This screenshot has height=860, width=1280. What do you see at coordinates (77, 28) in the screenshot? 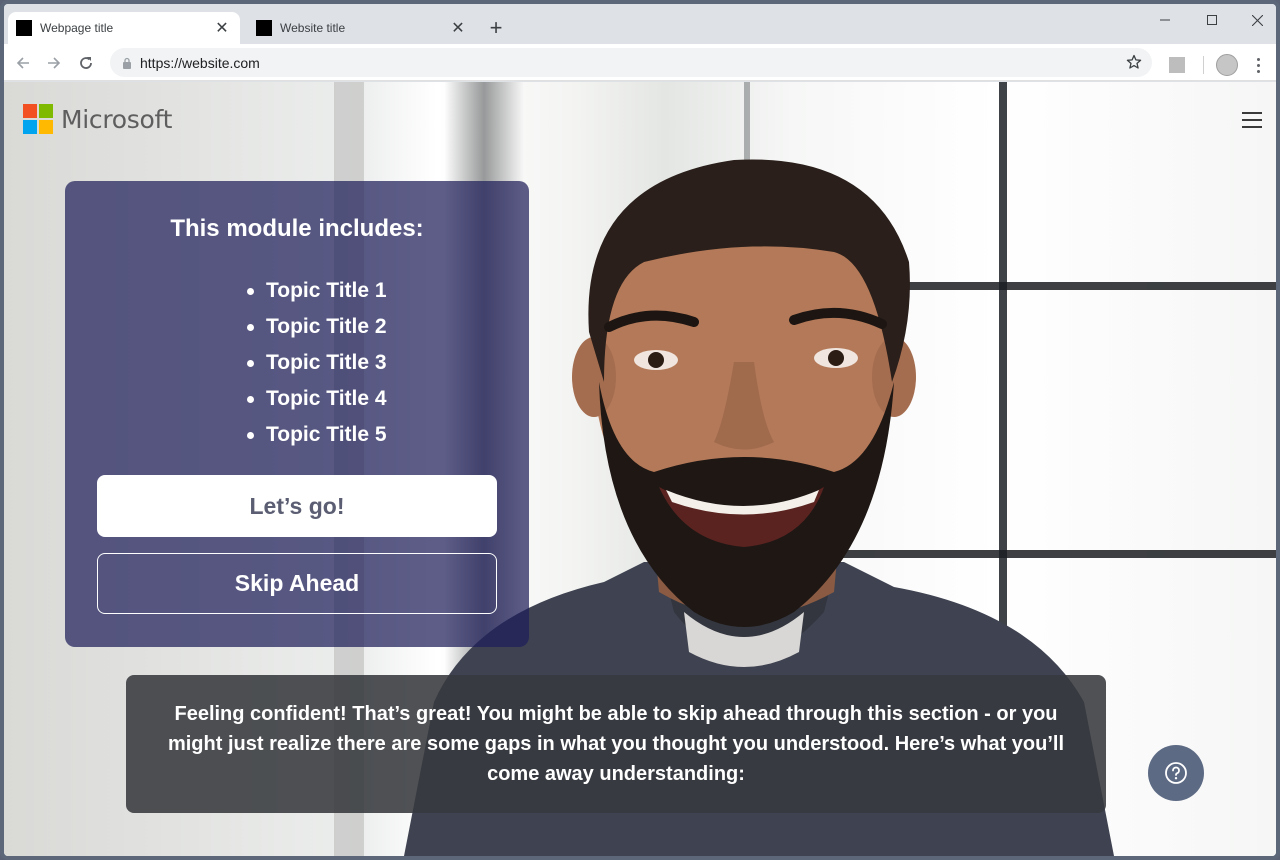
I see `tab-title: Webpage title` at bounding box center [77, 28].